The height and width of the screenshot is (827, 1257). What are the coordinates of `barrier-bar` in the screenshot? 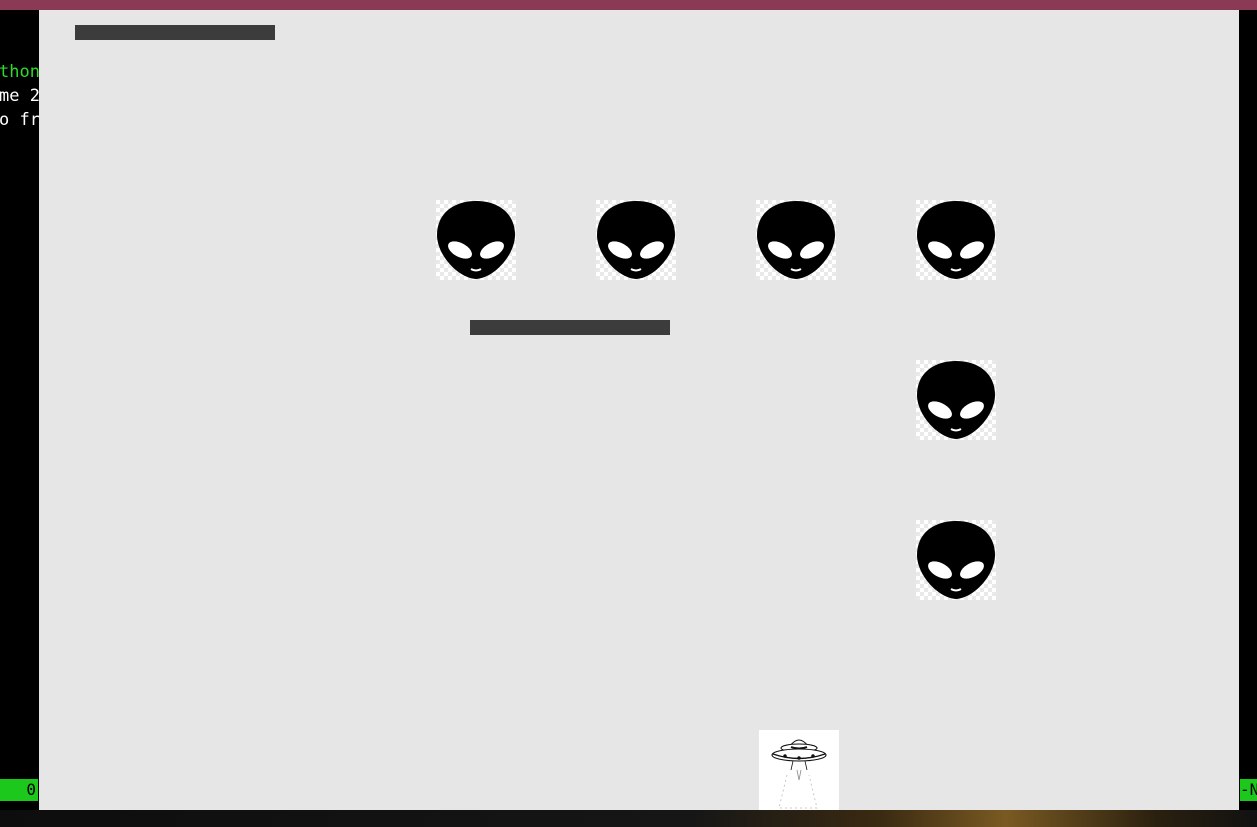 It's located at (570, 327).